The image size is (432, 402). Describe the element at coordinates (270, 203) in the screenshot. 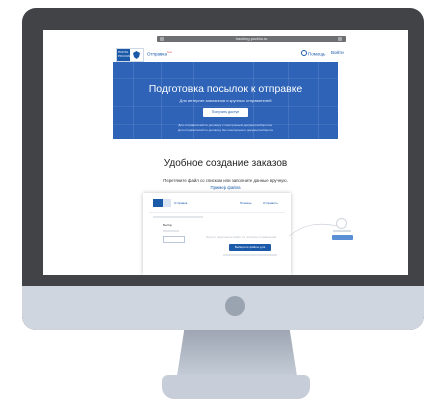

I see `preview-login: Отправить` at that location.